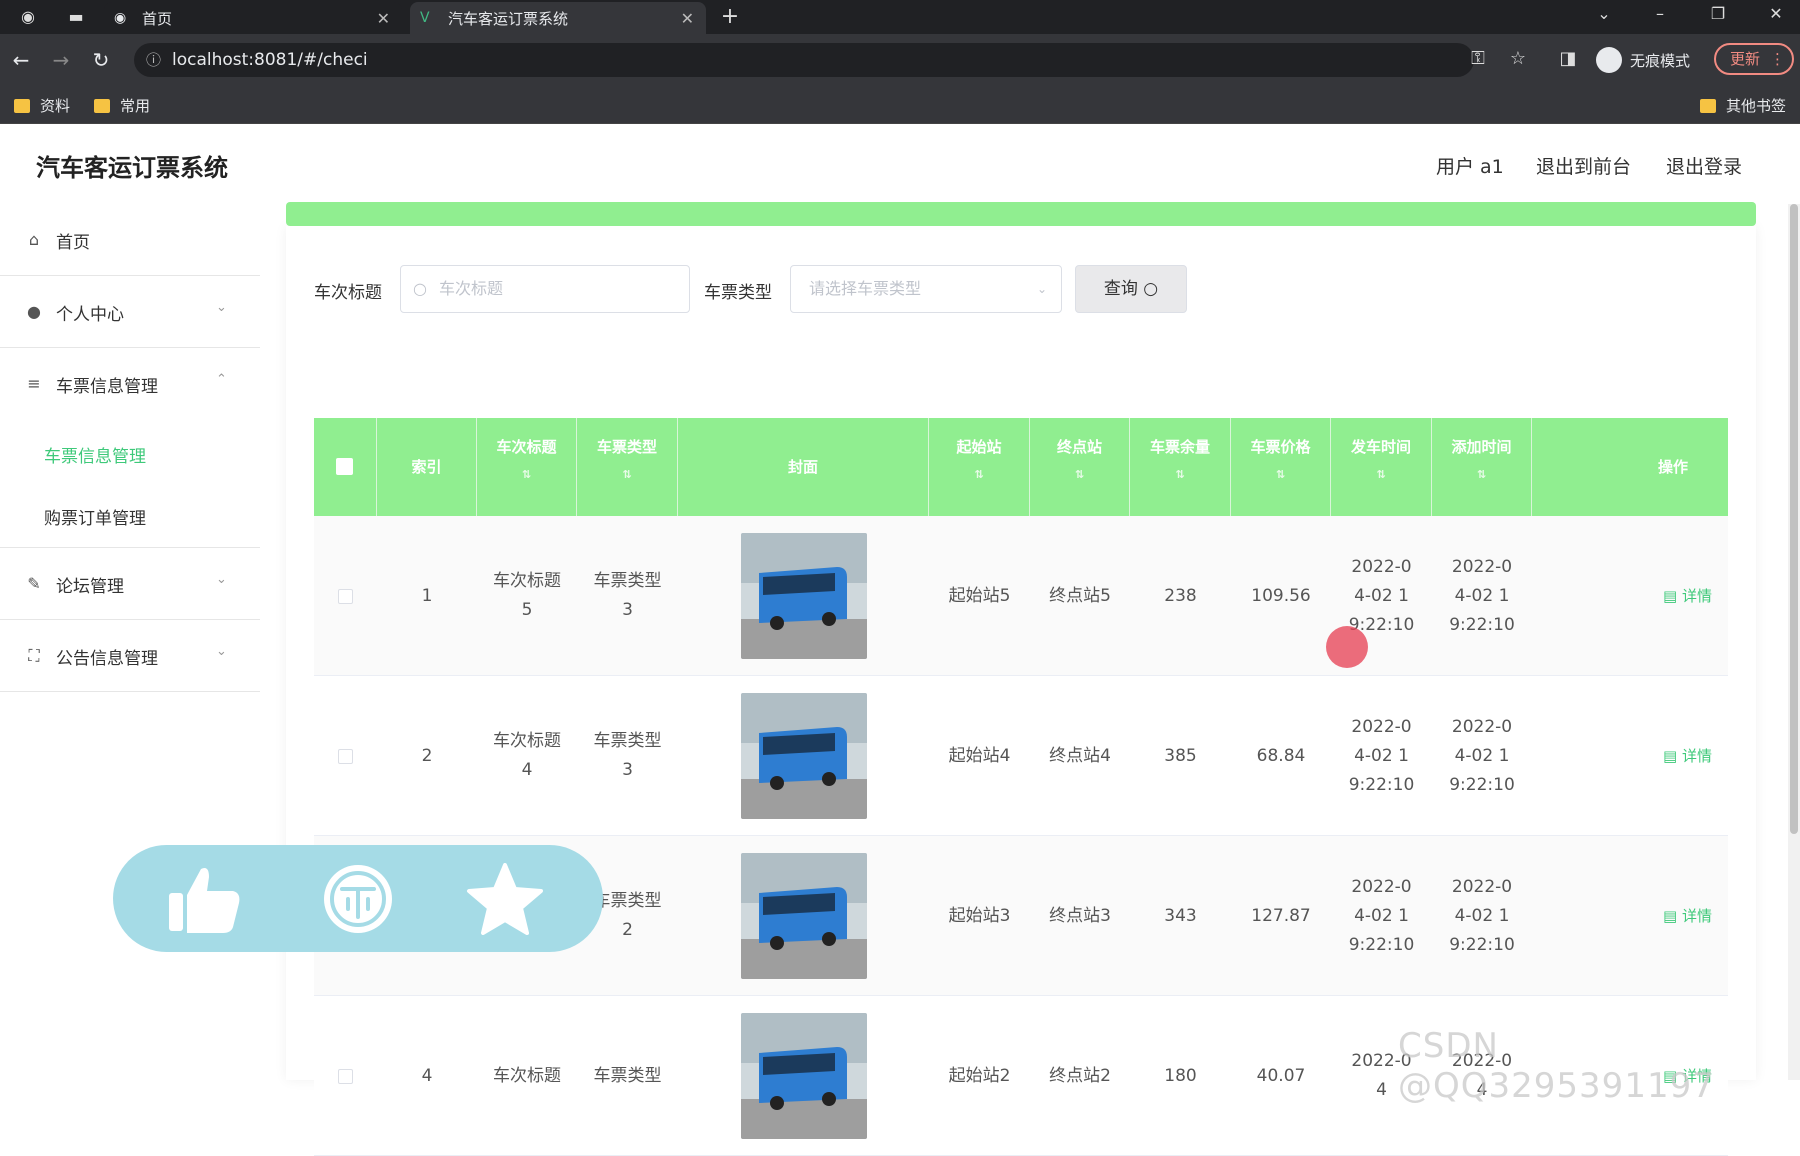  Describe the element at coordinates (28, 17) in the screenshot. I see `browser-menu-icon: ◉` at that location.